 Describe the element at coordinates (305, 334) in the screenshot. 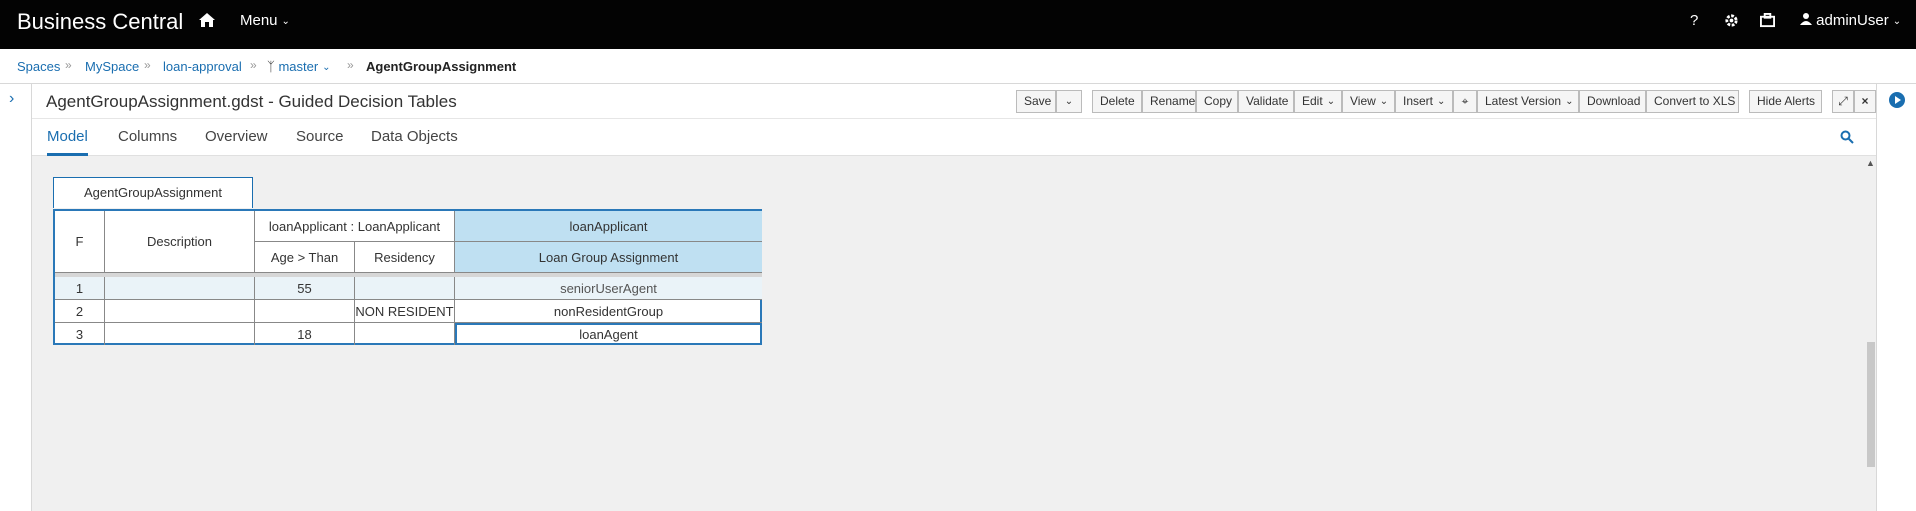

I see `age-cell: 18` at that location.